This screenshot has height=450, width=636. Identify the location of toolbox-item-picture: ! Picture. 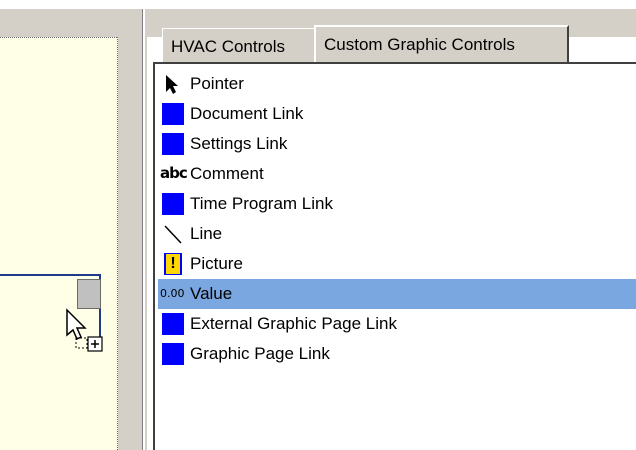
(397, 264).